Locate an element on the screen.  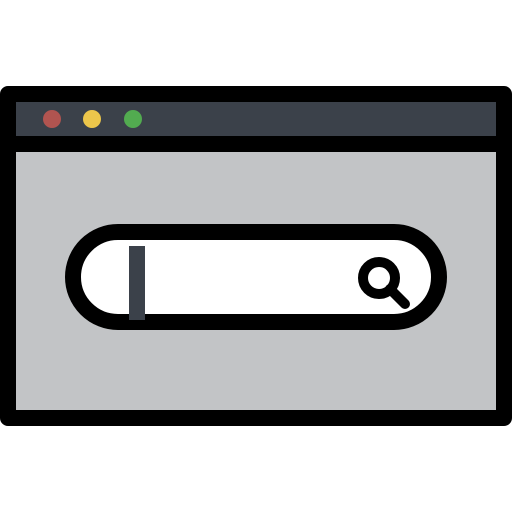
search-button is located at coordinates (385, 284).